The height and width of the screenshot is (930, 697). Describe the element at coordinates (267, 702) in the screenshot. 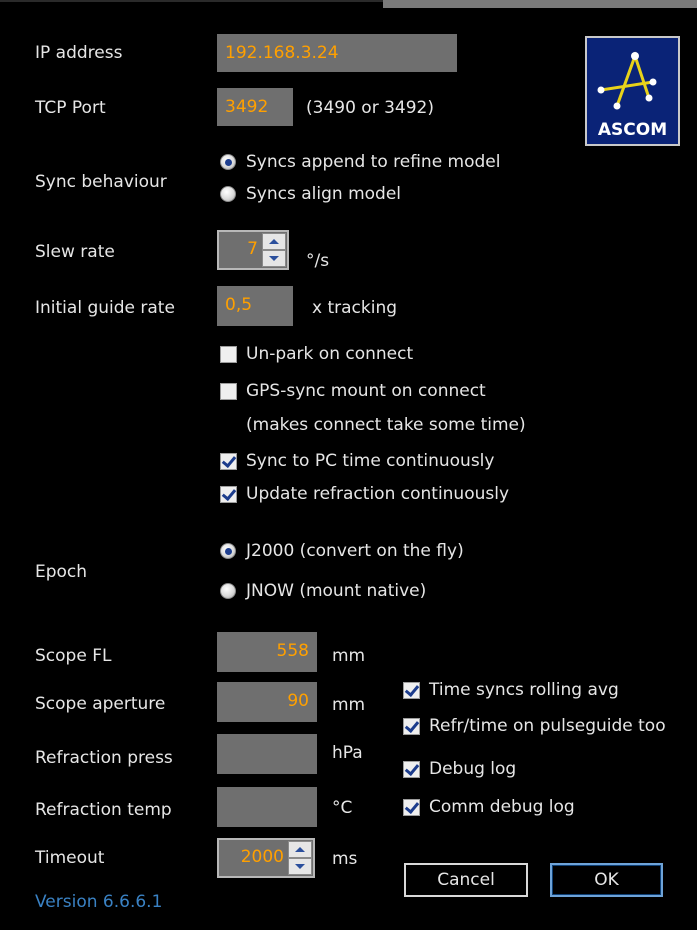

I see `scope-aperture-input: 90` at that location.